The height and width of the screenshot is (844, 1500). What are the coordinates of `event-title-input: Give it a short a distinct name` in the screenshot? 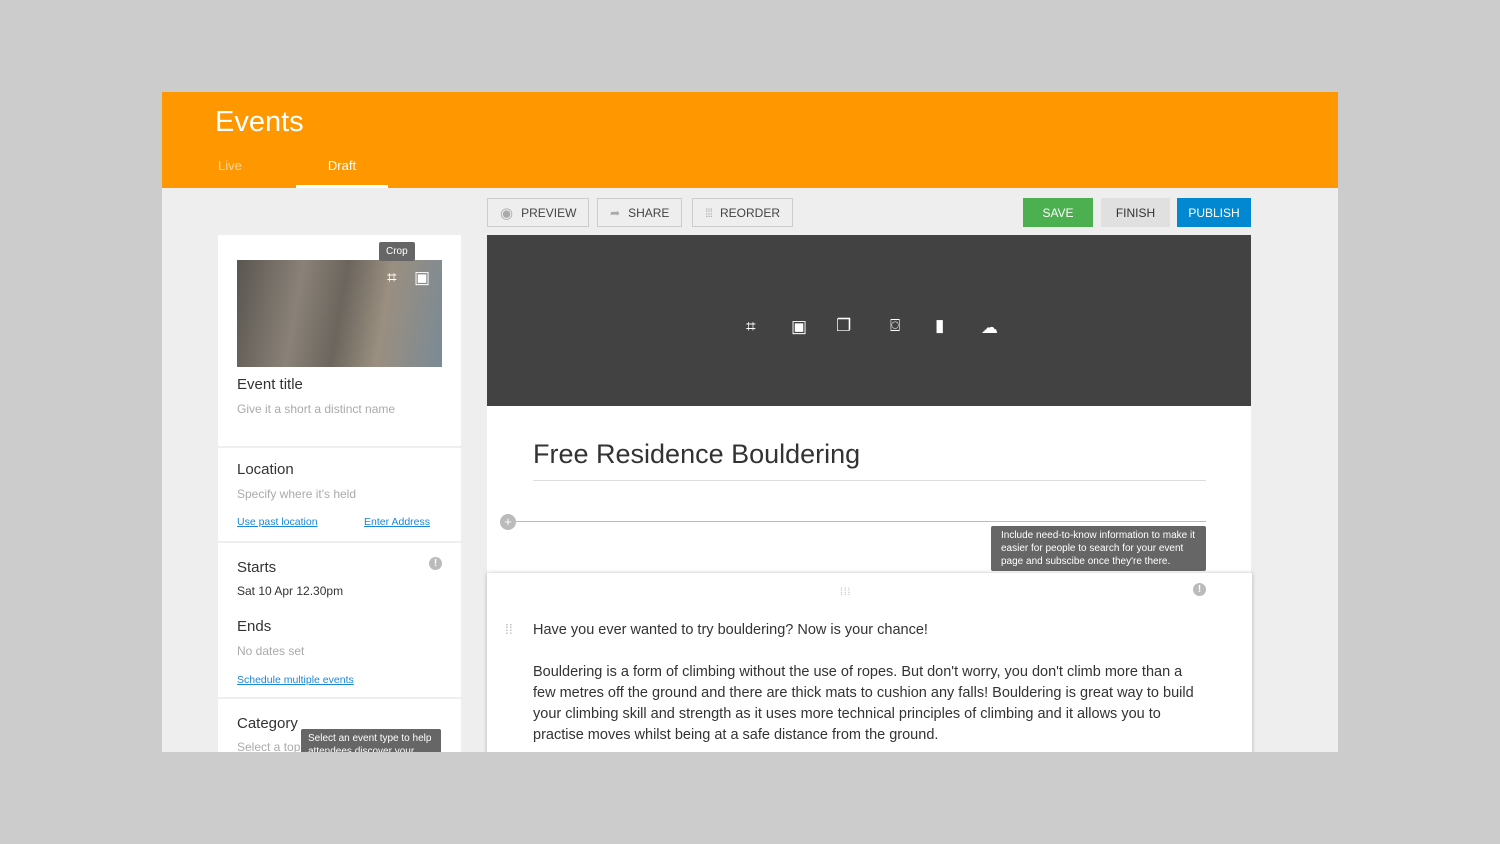 It's located at (316, 409).